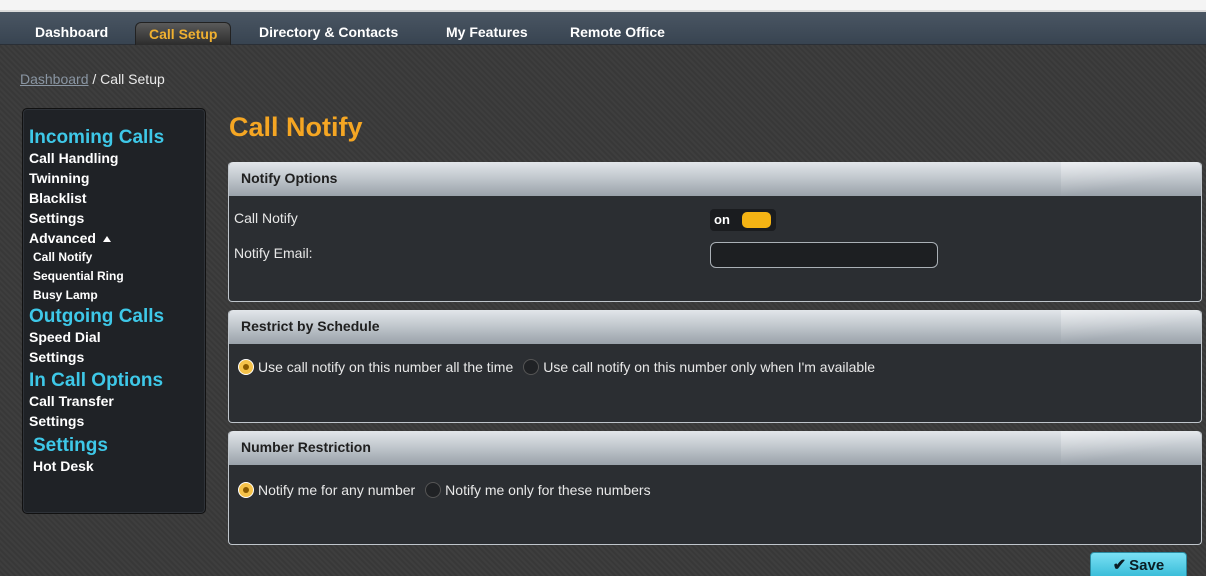 Image resolution: width=1206 pixels, height=576 pixels. What do you see at coordinates (117, 158) in the screenshot?
I see `sidebar-item-call-handling: Call Handling` at bounding box center [117, 158].